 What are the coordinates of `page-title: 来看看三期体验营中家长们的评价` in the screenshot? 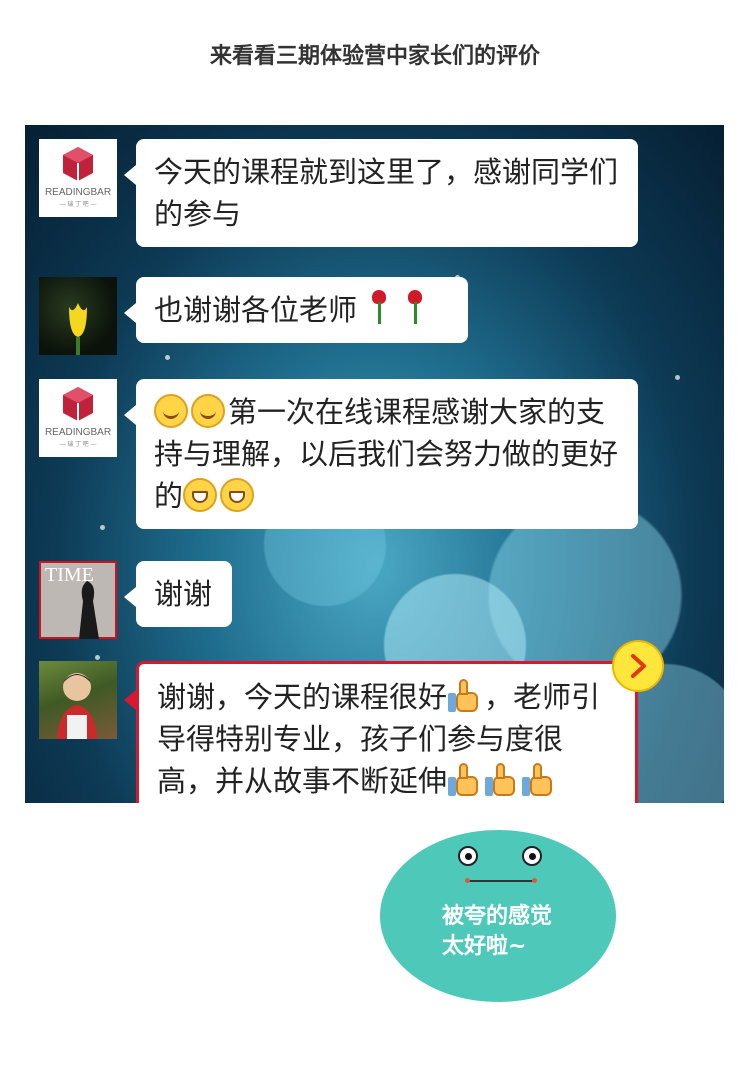 It's located at (374, 56).